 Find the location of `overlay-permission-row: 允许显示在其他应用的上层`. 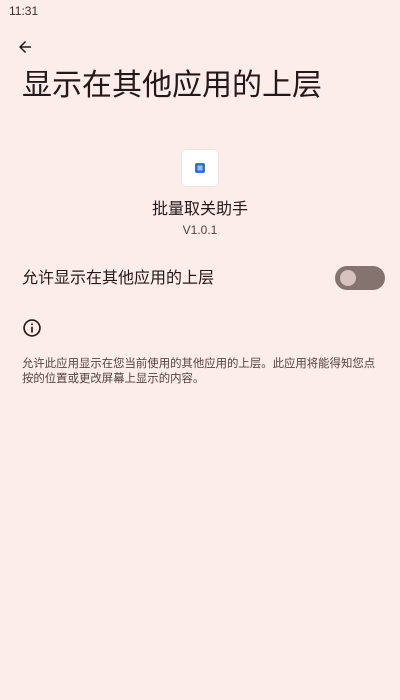

overlay-permission-row: 允许显示在其他应用的上层 is located at coordinates (200, 278).